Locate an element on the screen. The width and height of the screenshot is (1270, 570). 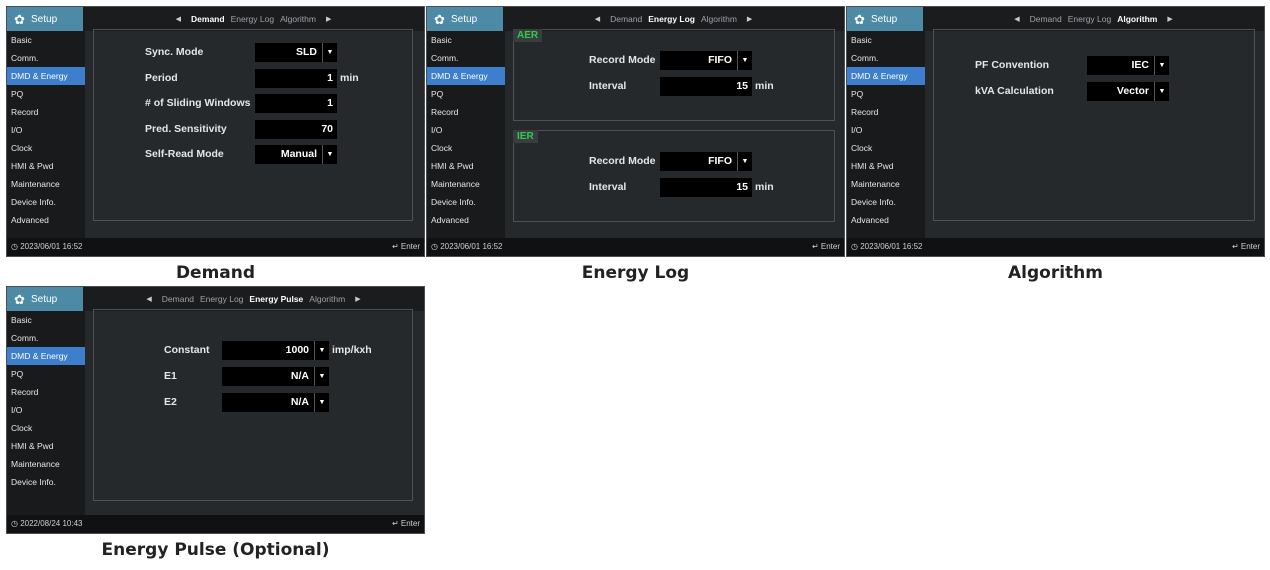
input-period: 1 is located at coordinates (296, 78).